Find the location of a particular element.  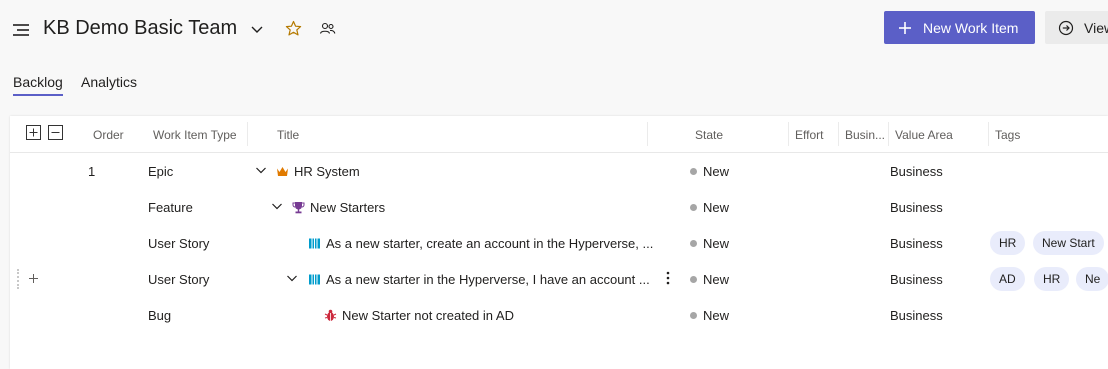

minus-icon is located at coordinates (55, 132).